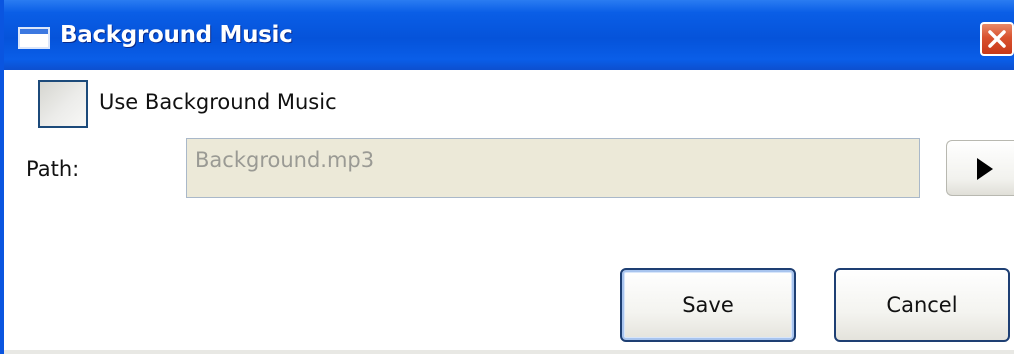 This screenshot has width=1014, height=354. What do you see at coordinates (176, 35) in the screenshot?
I see `window-title: Background Music` at bounding box center [176, 35].